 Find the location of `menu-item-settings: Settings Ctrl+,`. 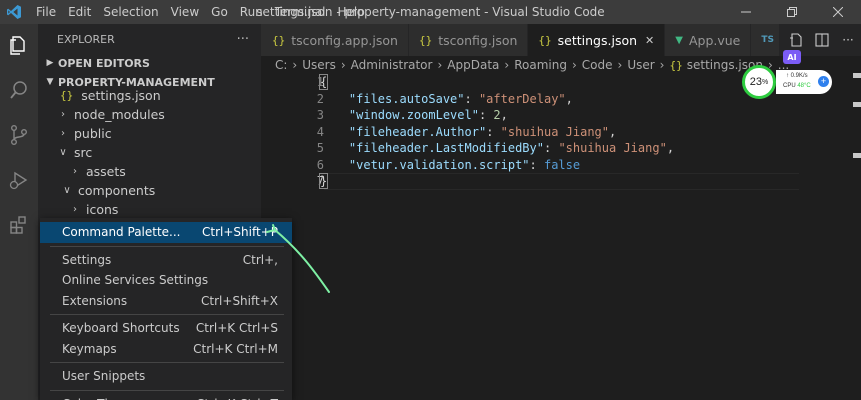

menu-item-settings: Settings Ctrl+, is located at coordinates (166, 260).